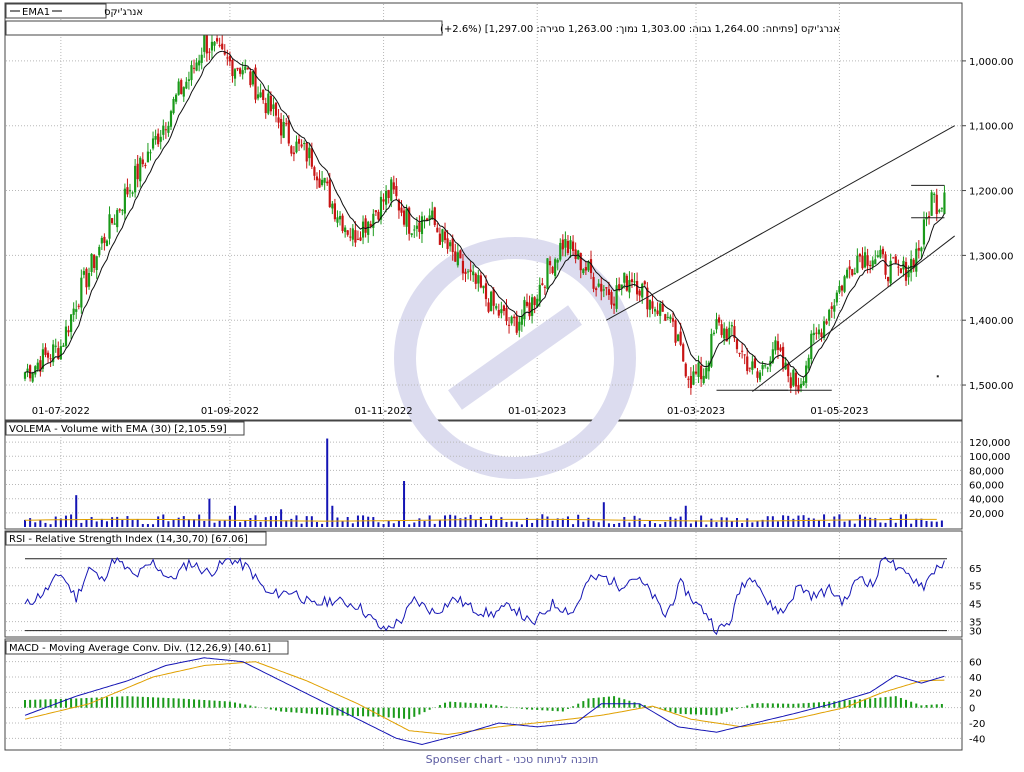 This screenshot has width=1024, height=772. I want to click on rsi-axis-label: 35, so click(975, 623).